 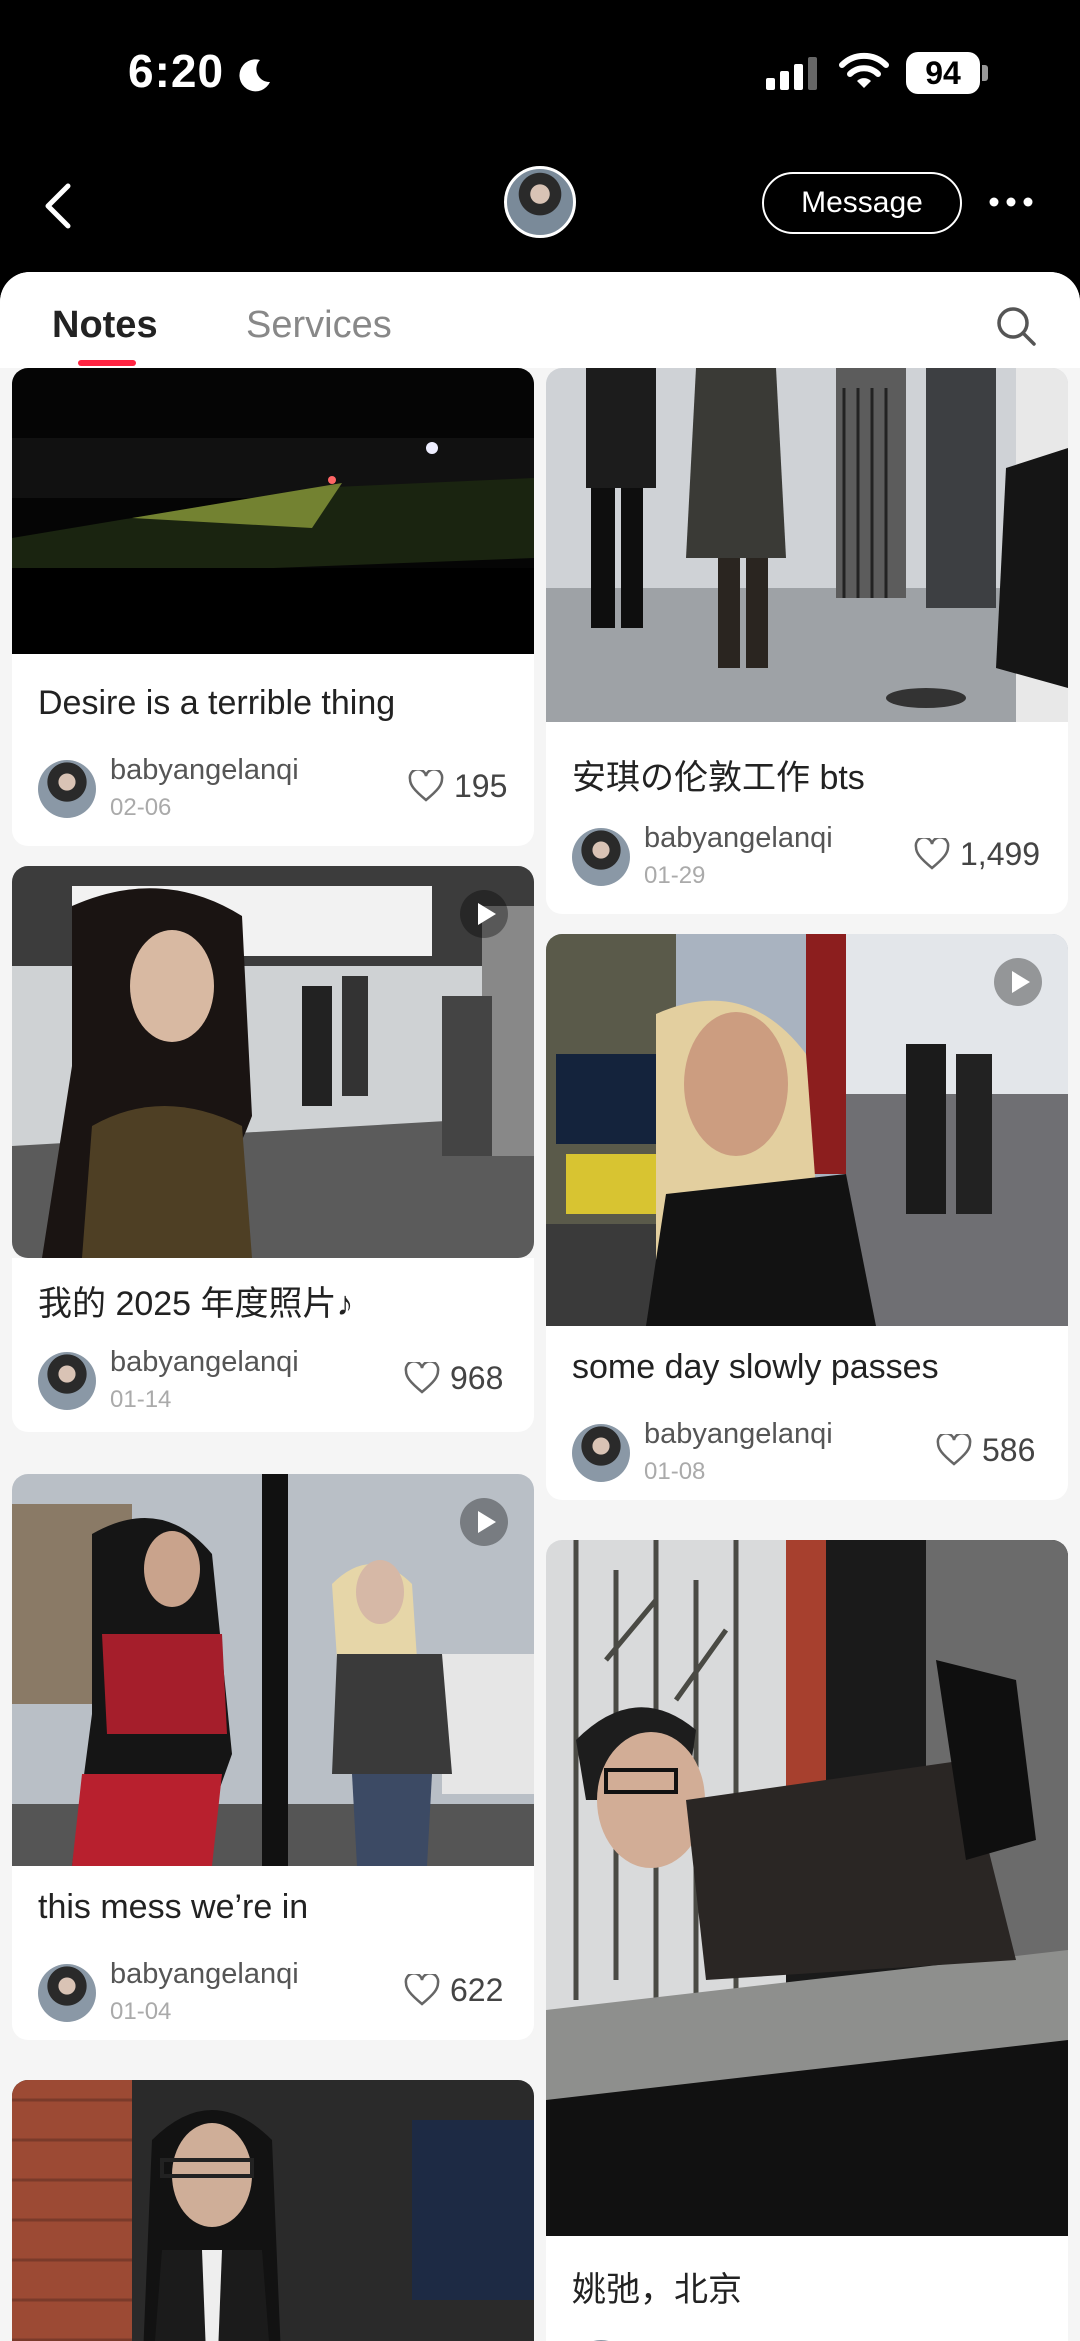 I want to click on like-count: 968, so click(x=477, y=1378).